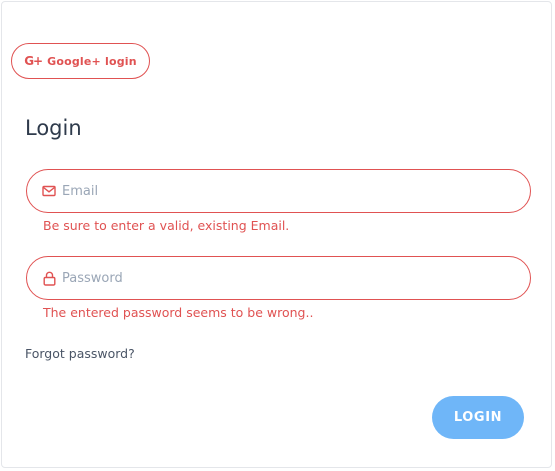  I want to click on password-input, so click(272, 278).